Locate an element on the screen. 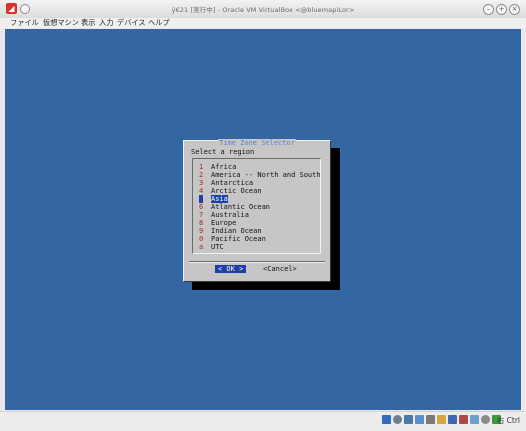 The image size is (526, 431). maximize-icon: + is located at coordinates (501, 9).